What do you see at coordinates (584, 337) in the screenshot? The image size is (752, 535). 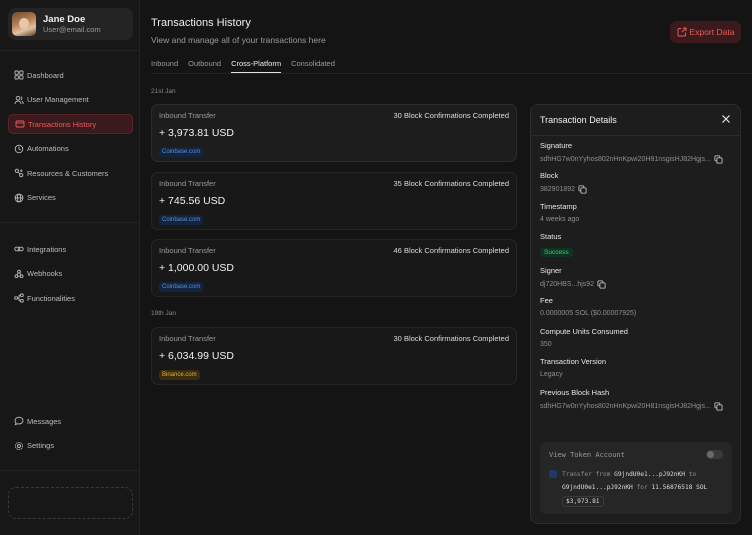 I see `compute-units-field: Compute Units Consumed 350` at bounding box center [584, 337].